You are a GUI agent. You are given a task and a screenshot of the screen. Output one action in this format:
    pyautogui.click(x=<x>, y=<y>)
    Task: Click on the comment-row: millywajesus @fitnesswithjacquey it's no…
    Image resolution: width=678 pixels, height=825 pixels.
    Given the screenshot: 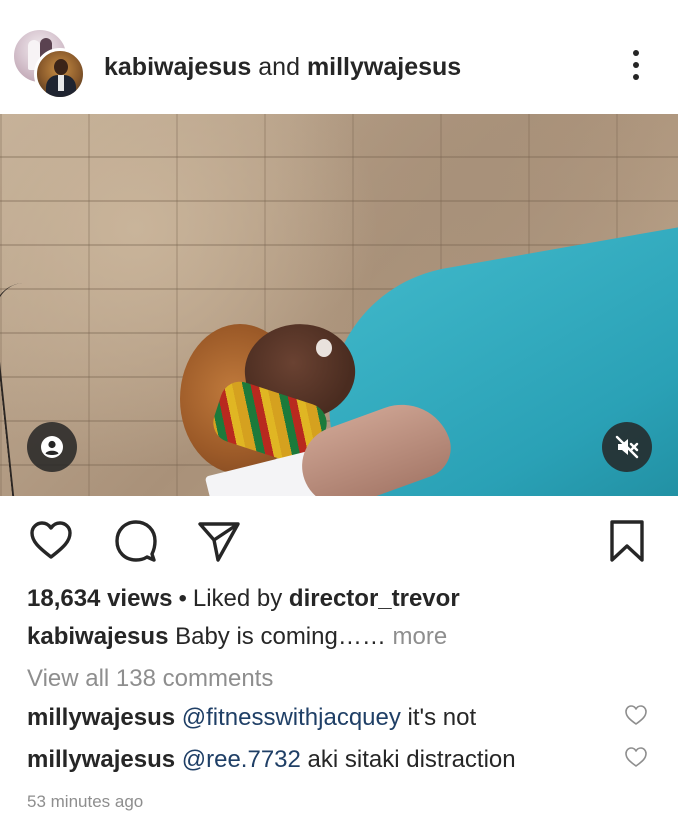 What is the action you would take?
    pyautogui.click(x=251, y=718)
    